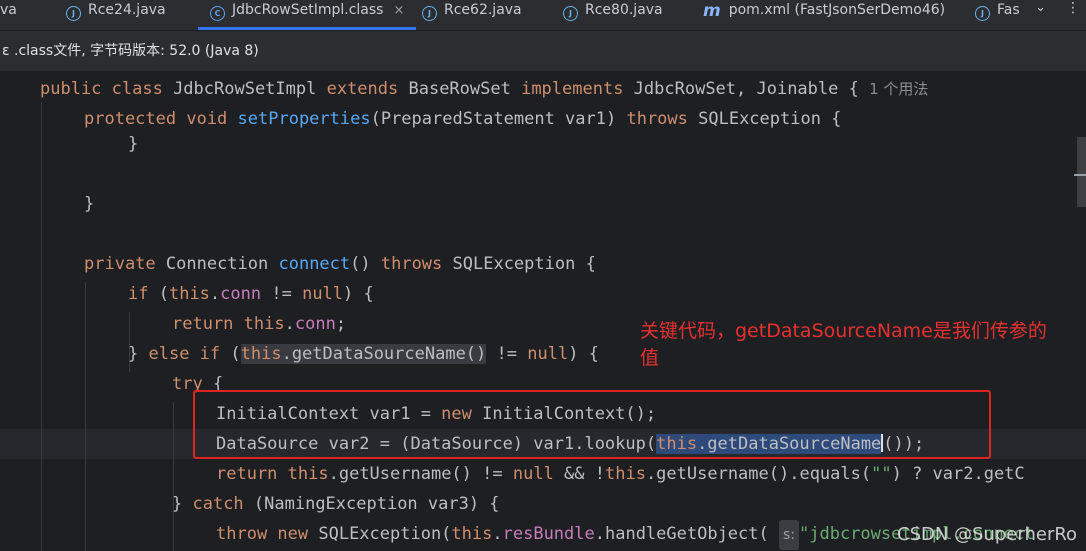 This screenshot has height=551, width=1086. I want to click on tab-label: va, so click(8, 10).